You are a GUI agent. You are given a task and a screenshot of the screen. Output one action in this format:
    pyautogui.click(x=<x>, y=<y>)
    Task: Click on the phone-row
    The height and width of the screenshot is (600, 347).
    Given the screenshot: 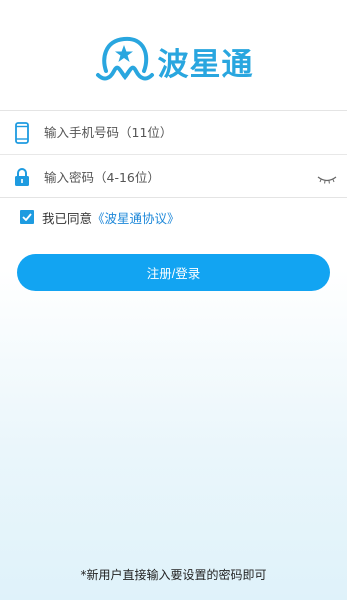 What is the action you would take?
    pyautogui.click(x=173, y=133)
    